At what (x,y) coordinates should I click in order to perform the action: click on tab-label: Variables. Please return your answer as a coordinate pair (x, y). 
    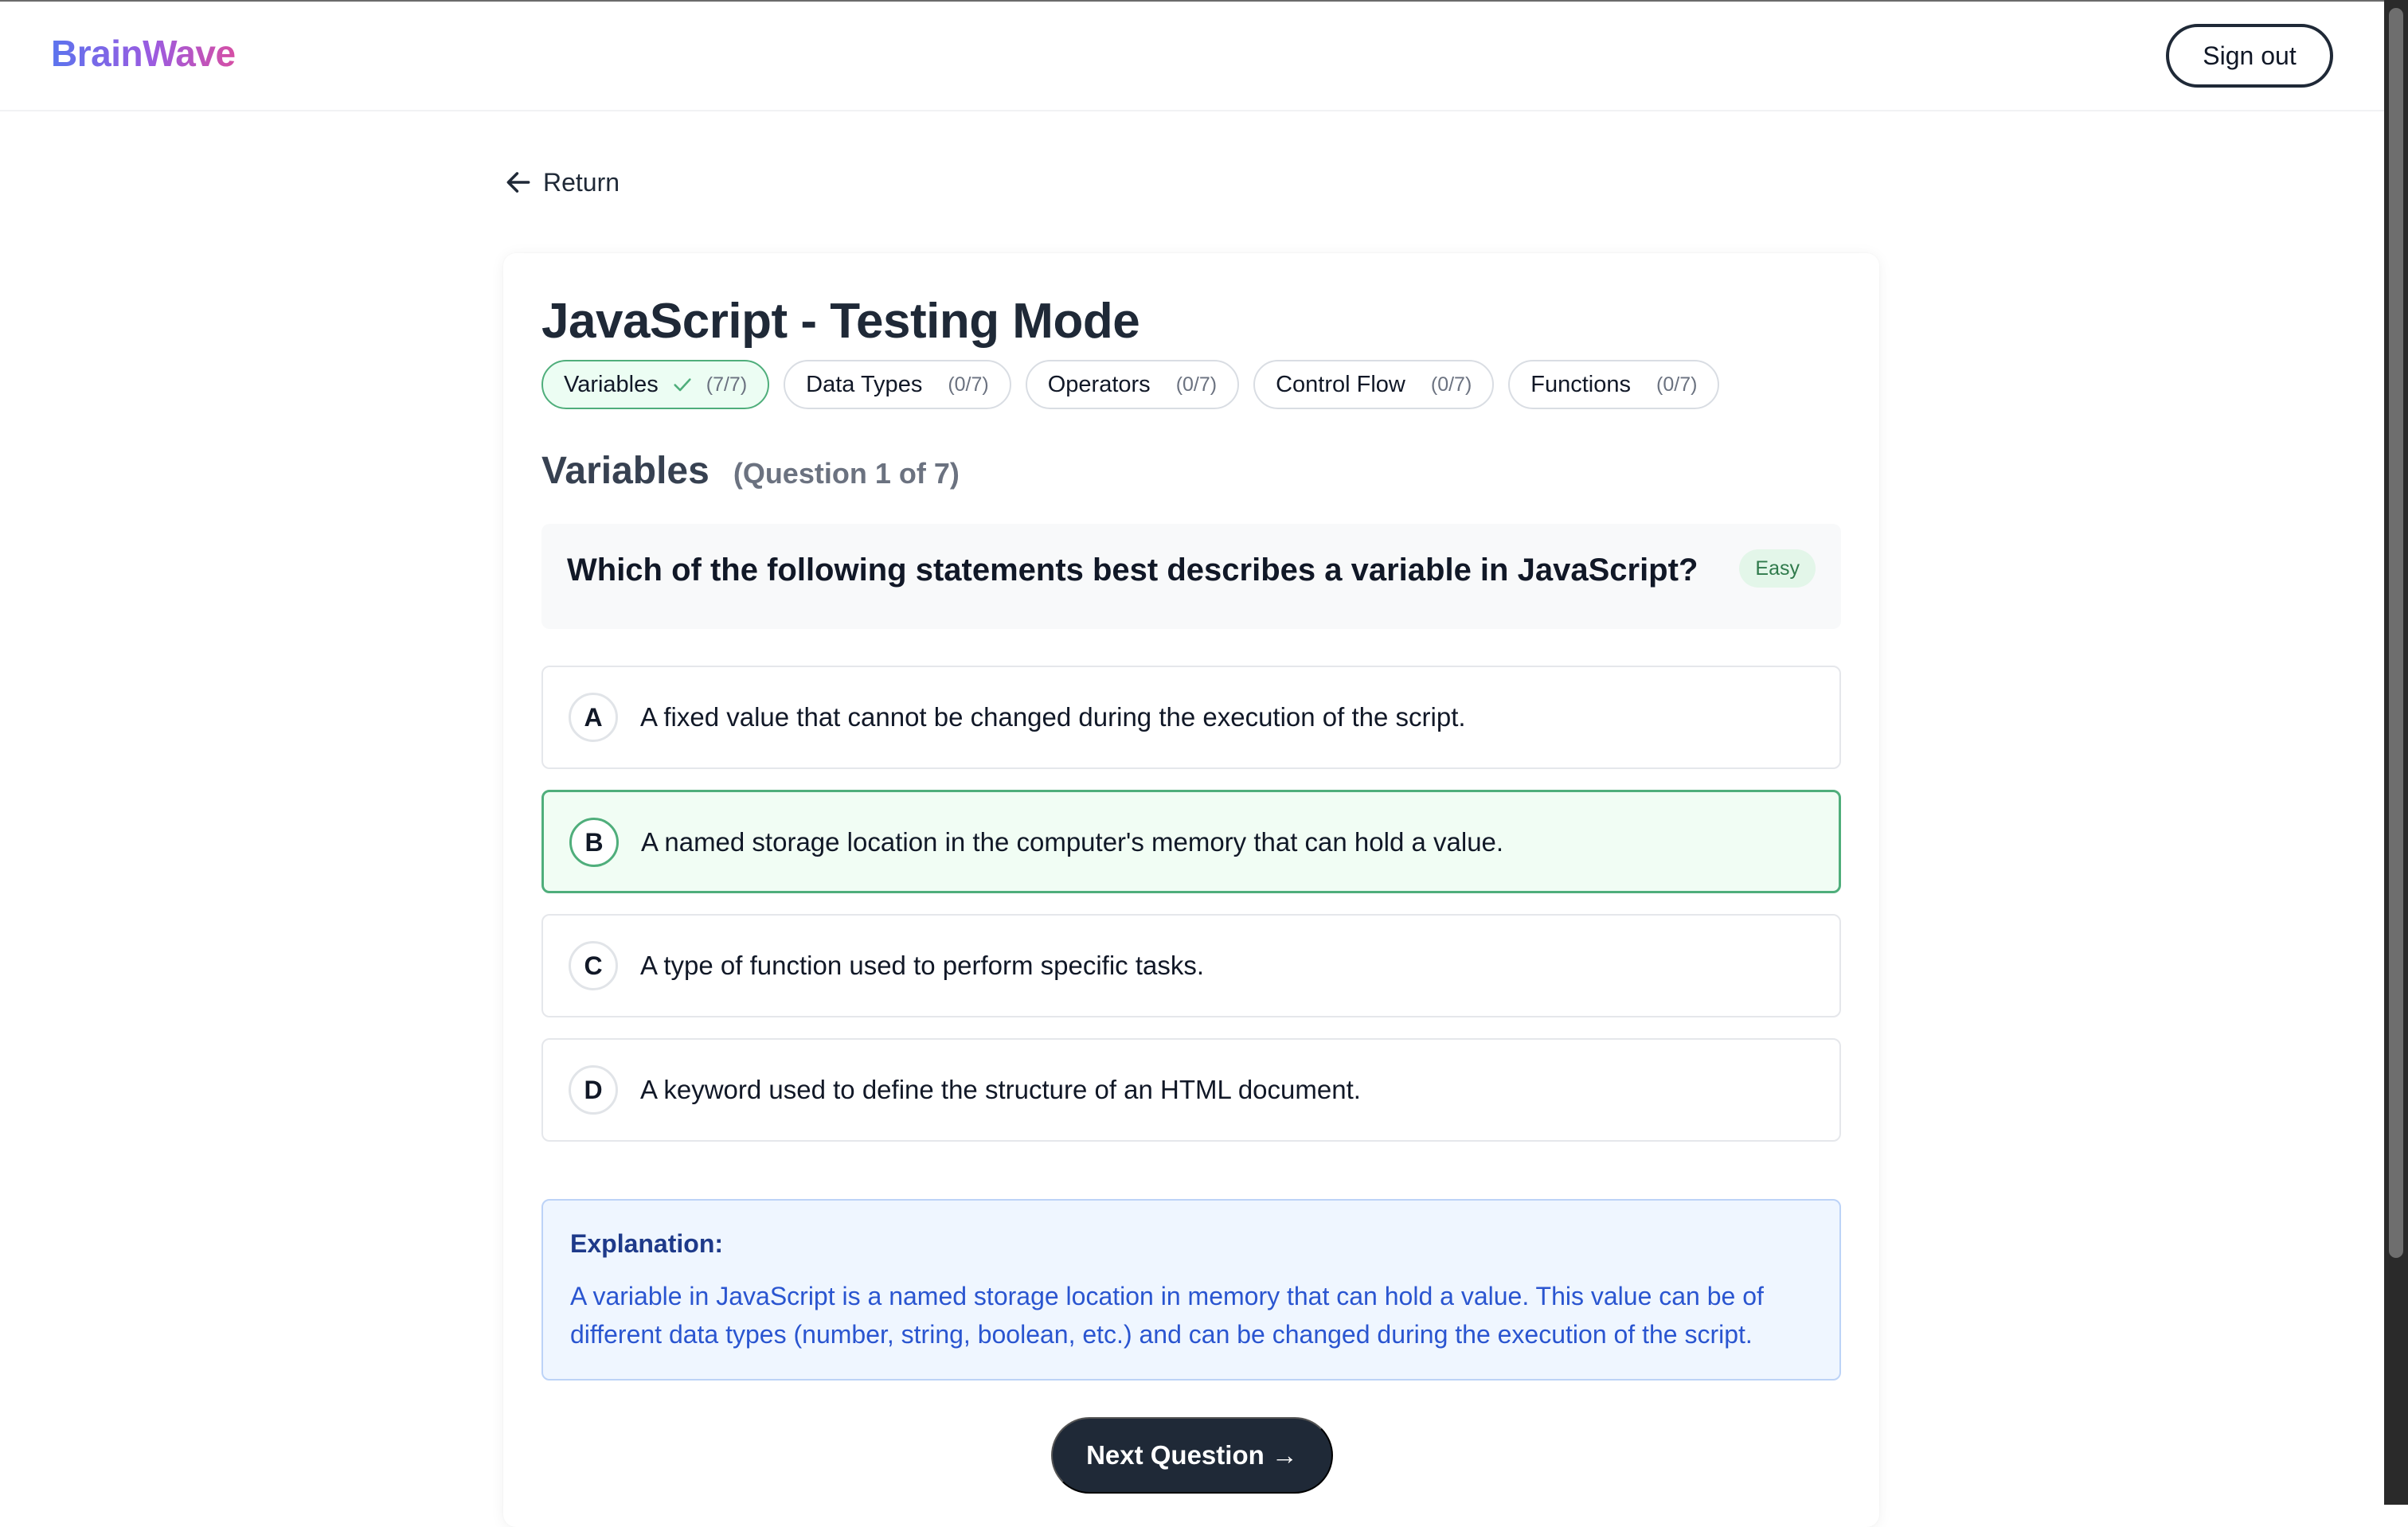
    Looking at the image, I should click on (611, 384).